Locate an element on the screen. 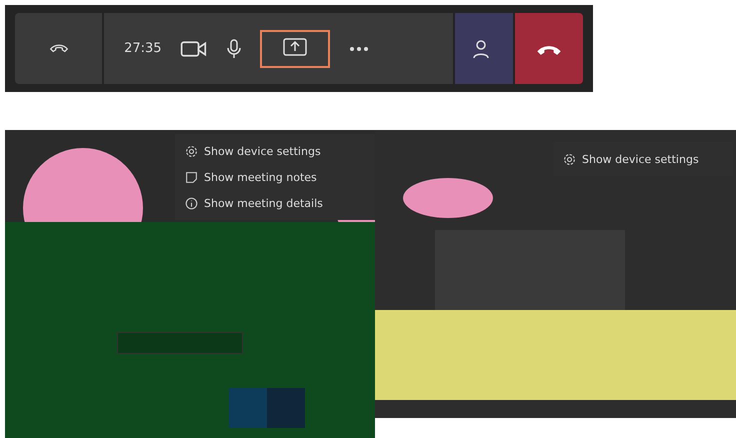 The image size is (736, 438). video-camera-icon is located at coordinates (194, 49).